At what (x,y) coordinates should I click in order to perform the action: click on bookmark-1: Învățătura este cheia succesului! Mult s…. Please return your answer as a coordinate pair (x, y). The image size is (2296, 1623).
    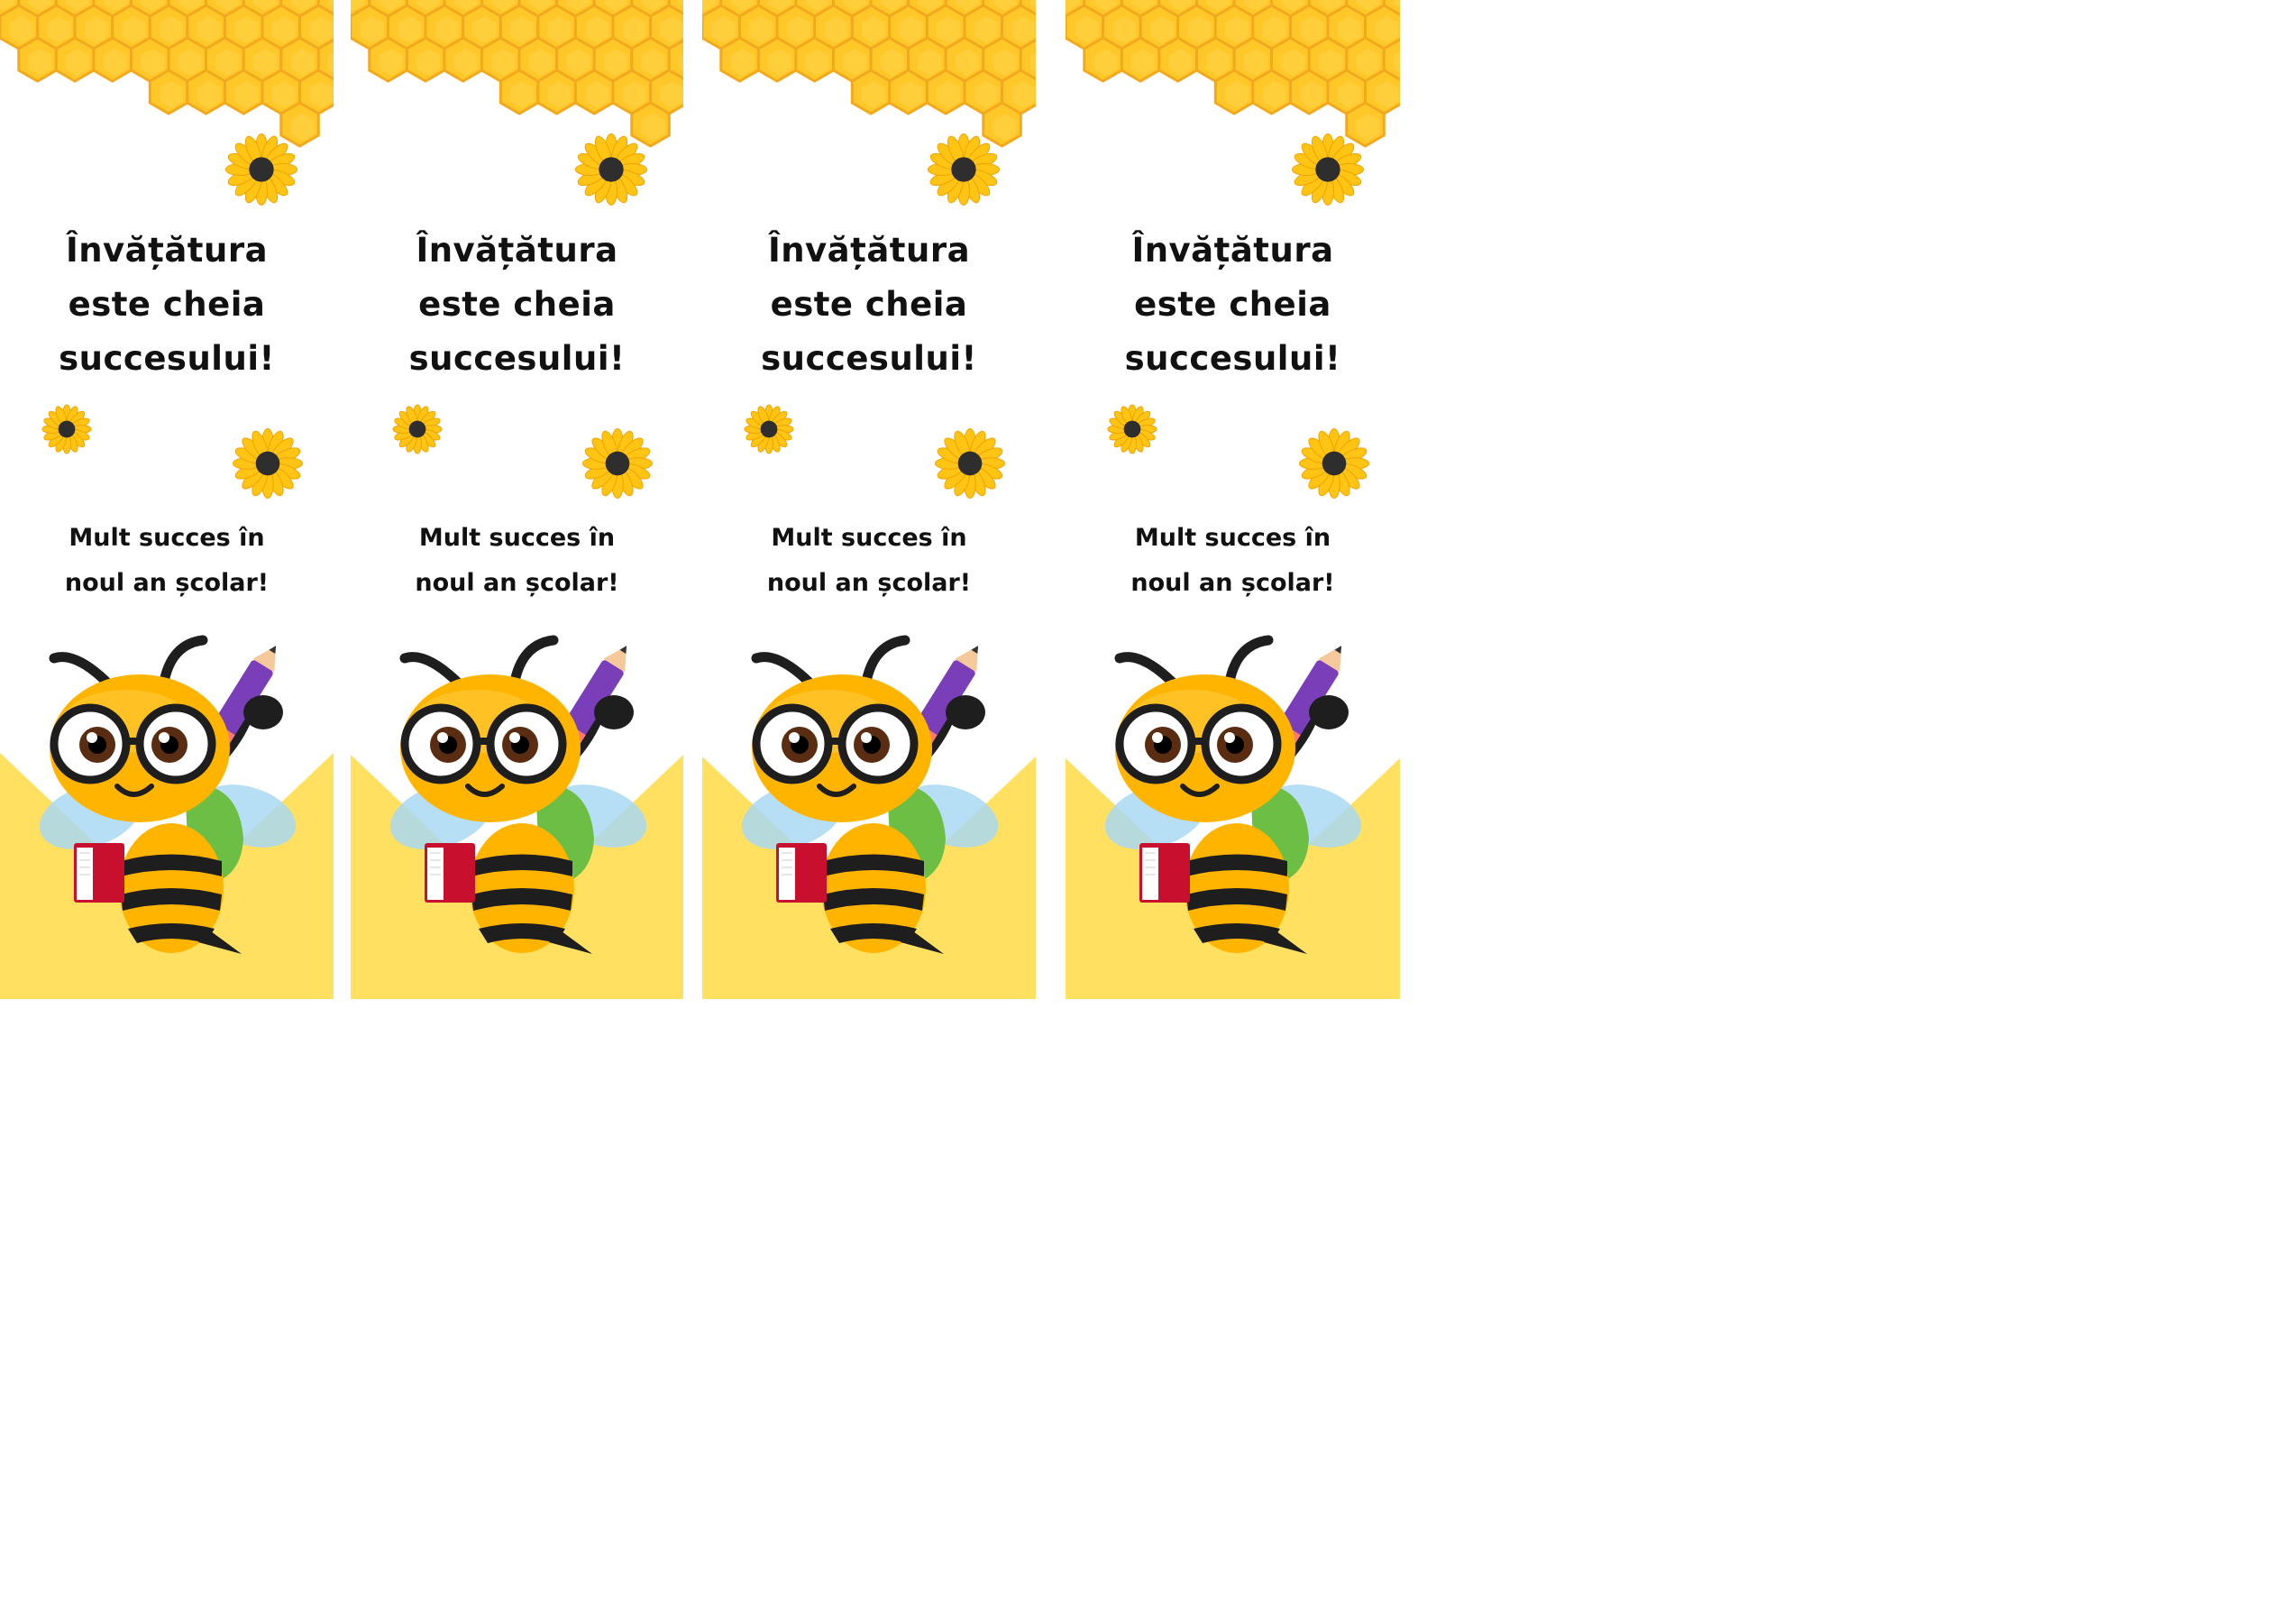
    Looking at the image, I should click on (167, 500).